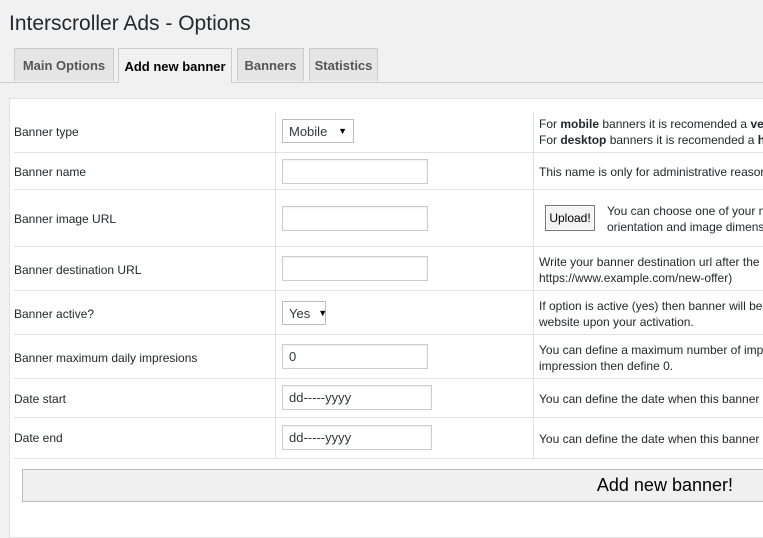 The height and width of the screenshot is (538, 763). Describe the element at coordinates (46, 132) in the screenshot. I see `banner-type-label: Banner type` at that location.